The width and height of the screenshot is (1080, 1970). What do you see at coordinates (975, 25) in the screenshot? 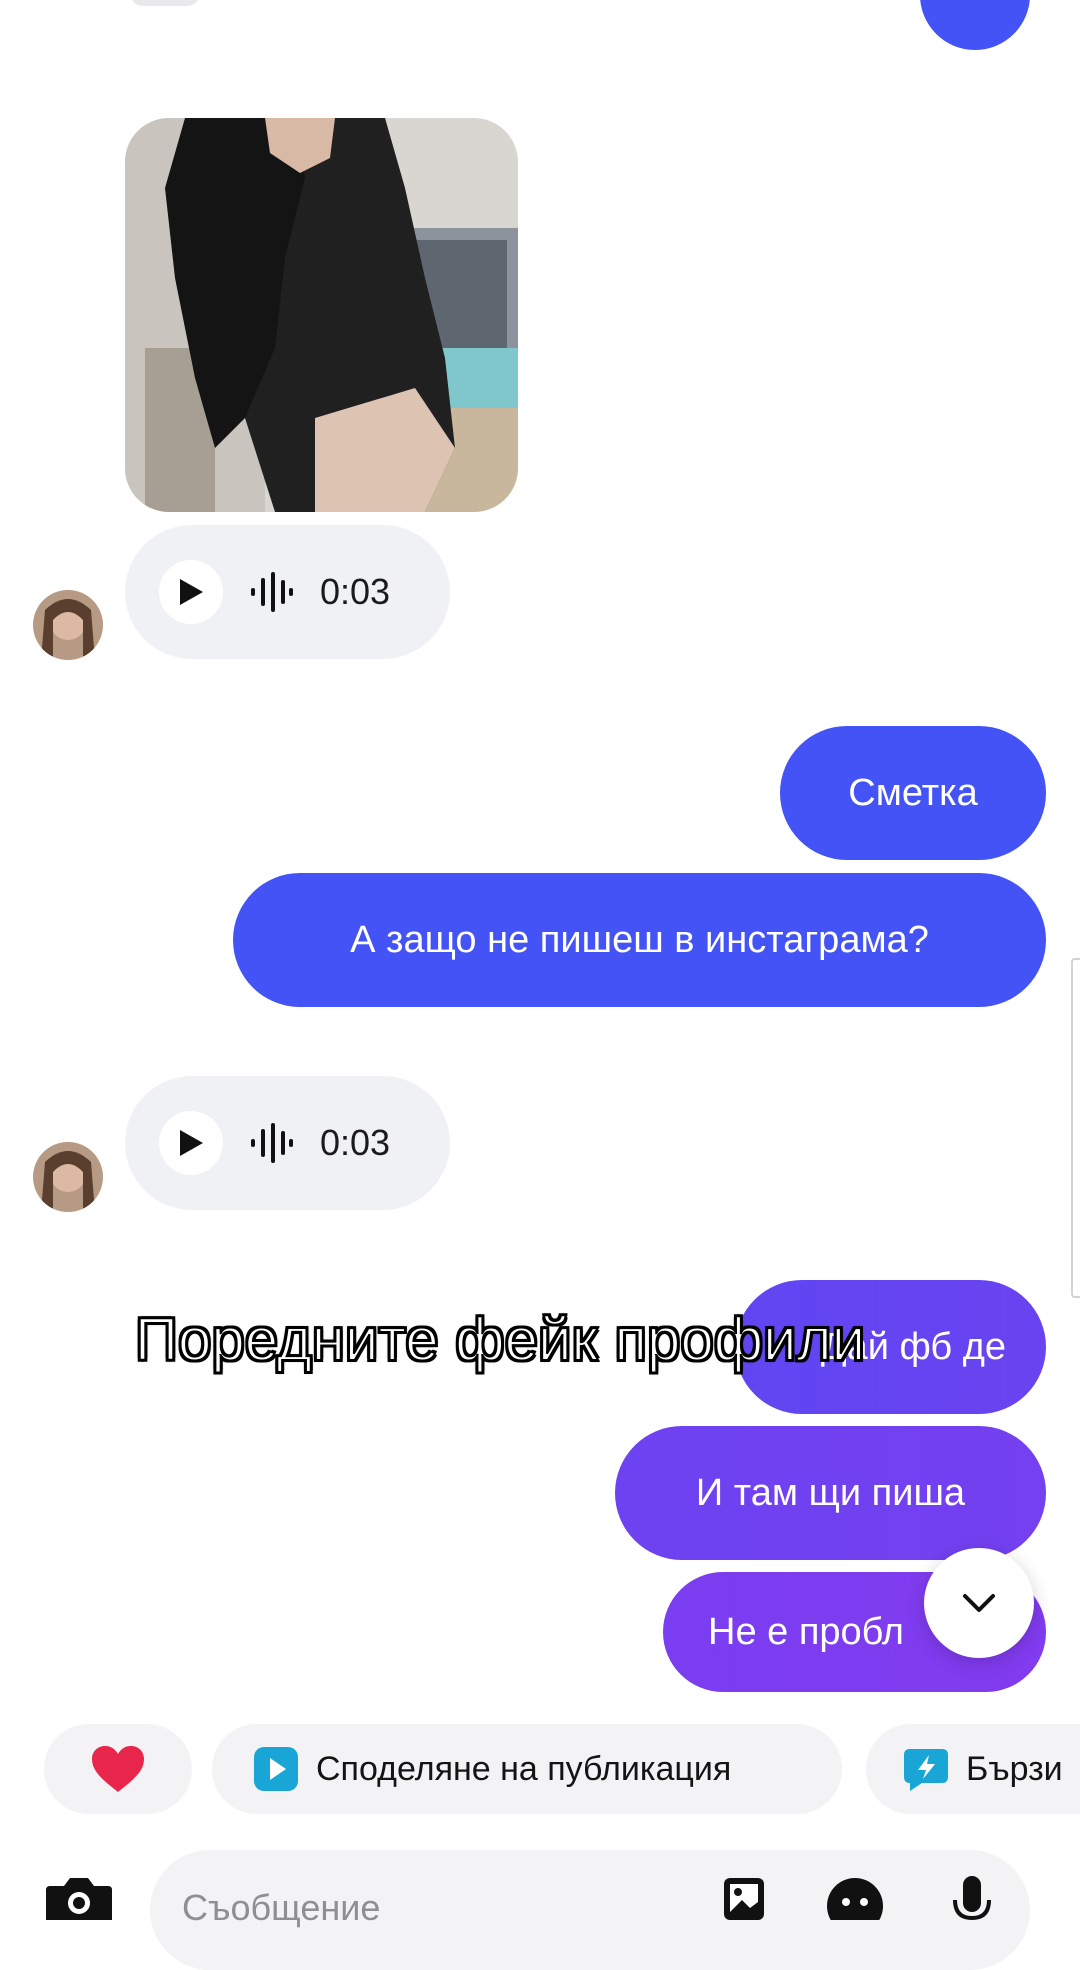
I see `previous-outgoing-bubble` at bounding box center [975, 25].